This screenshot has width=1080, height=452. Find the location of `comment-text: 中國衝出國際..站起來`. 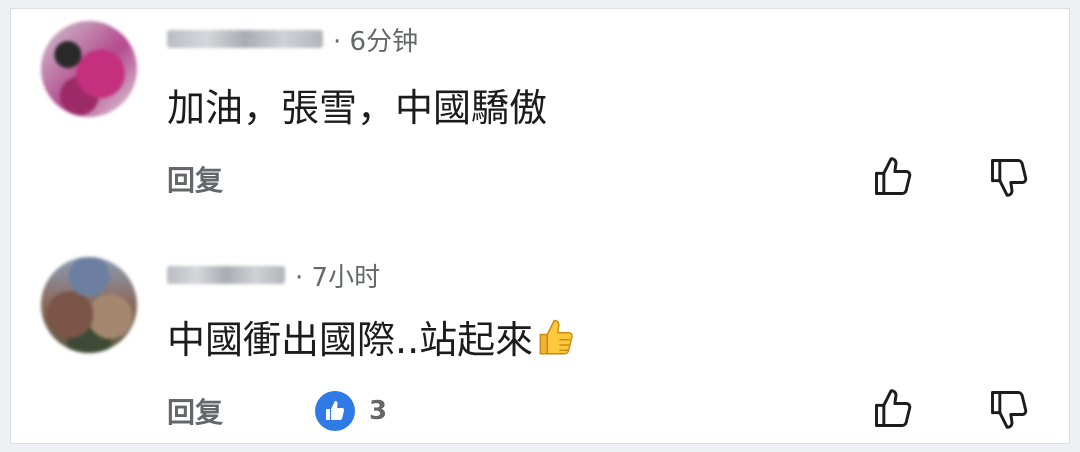

comment-text: 中國衝出國際..站起來 is located at coordinates (350, 340).